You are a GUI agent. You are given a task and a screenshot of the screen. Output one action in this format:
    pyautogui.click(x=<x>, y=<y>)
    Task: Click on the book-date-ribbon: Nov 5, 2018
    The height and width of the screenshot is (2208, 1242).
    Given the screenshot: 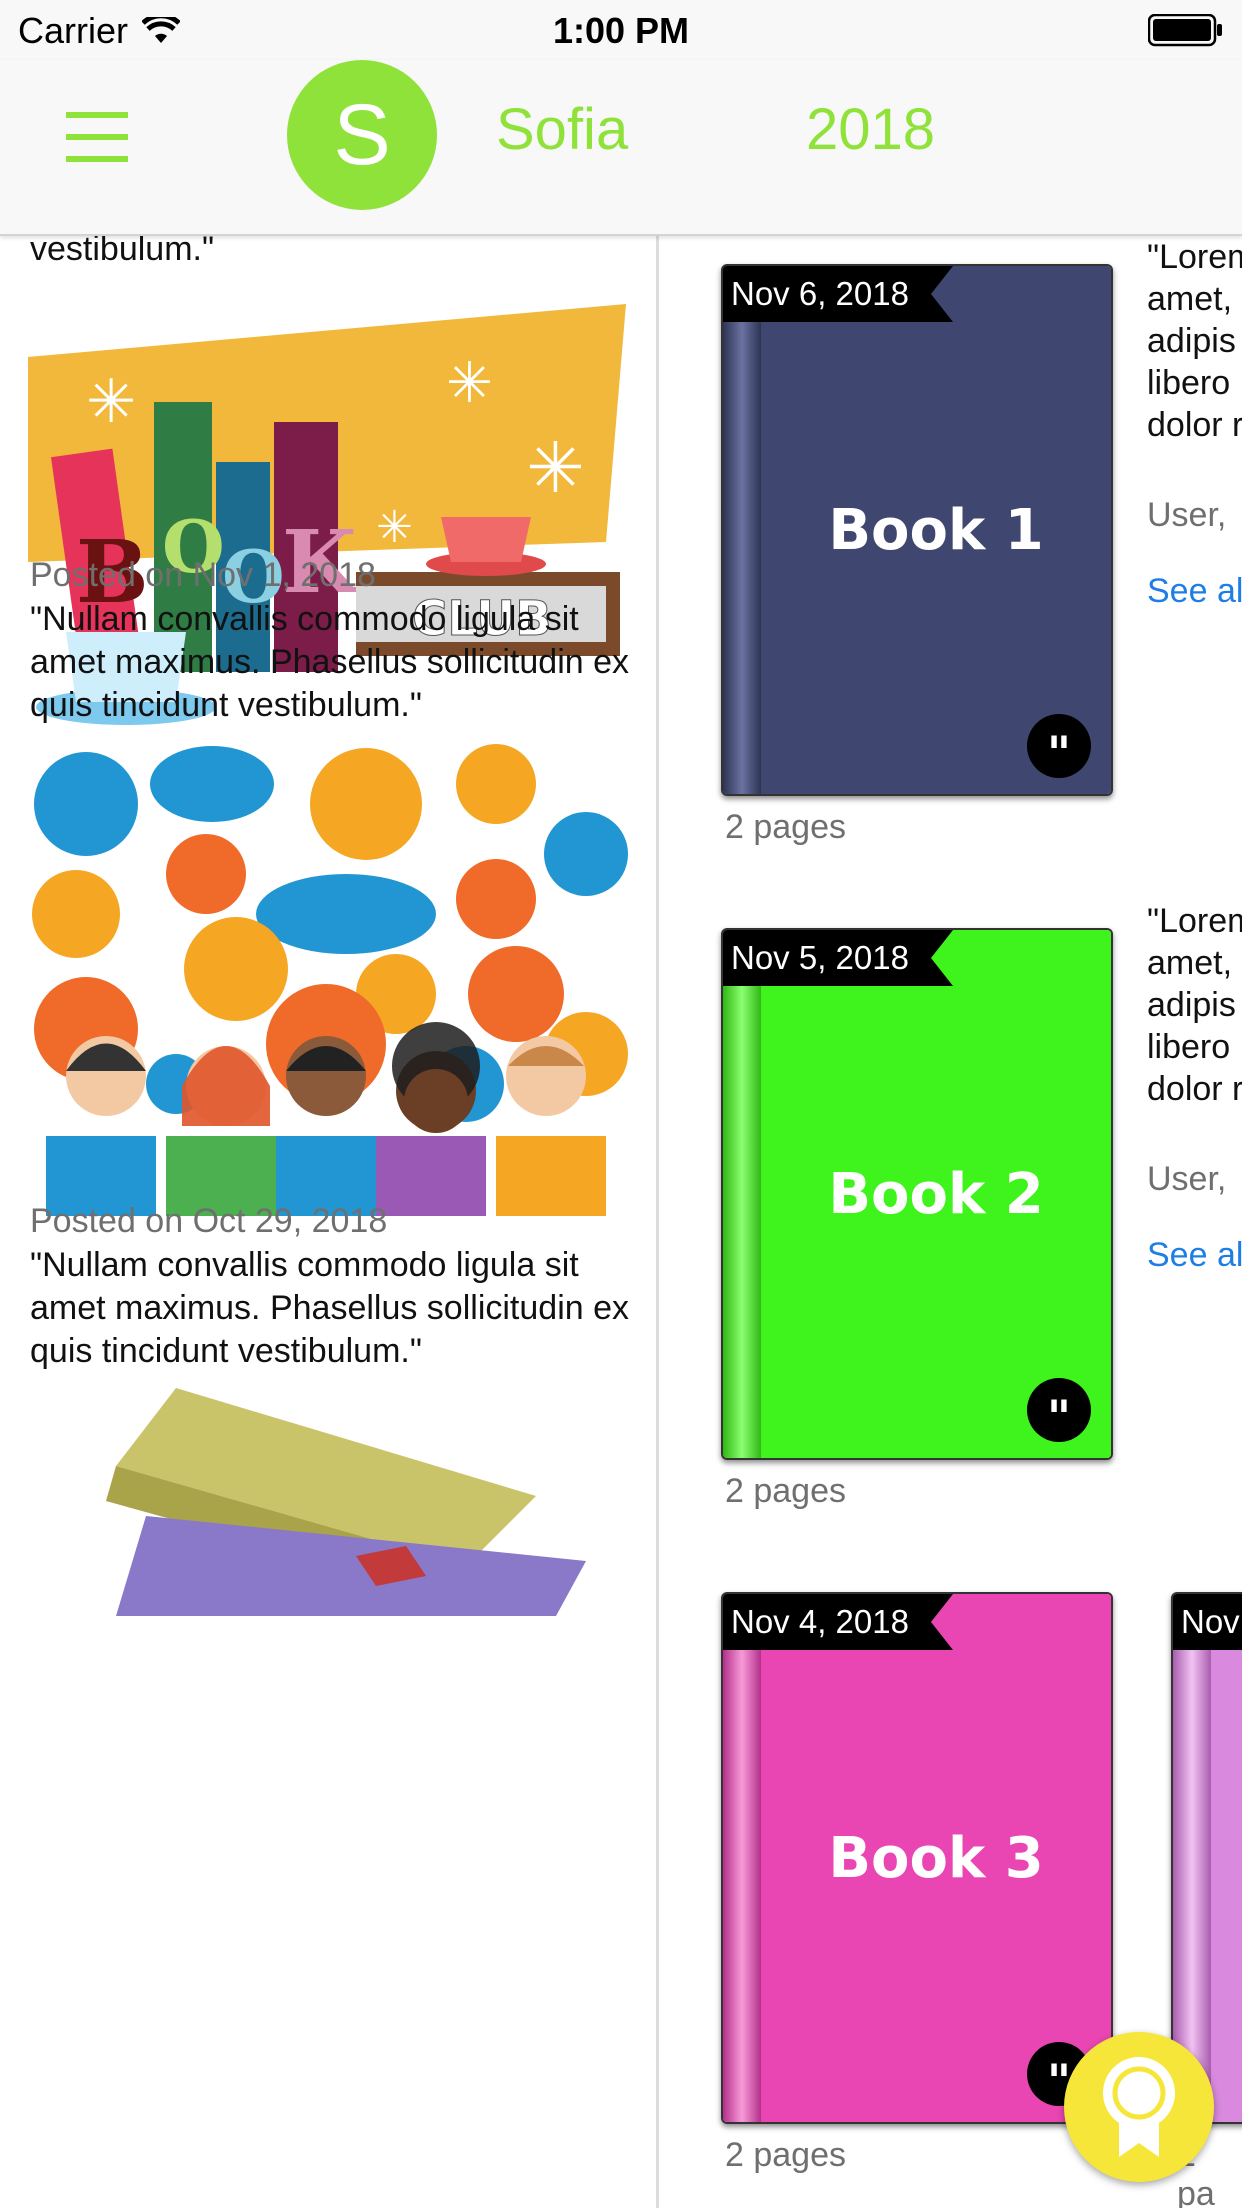 What is the action you would take?
    pyautogui.click(x=838, y=958)
    